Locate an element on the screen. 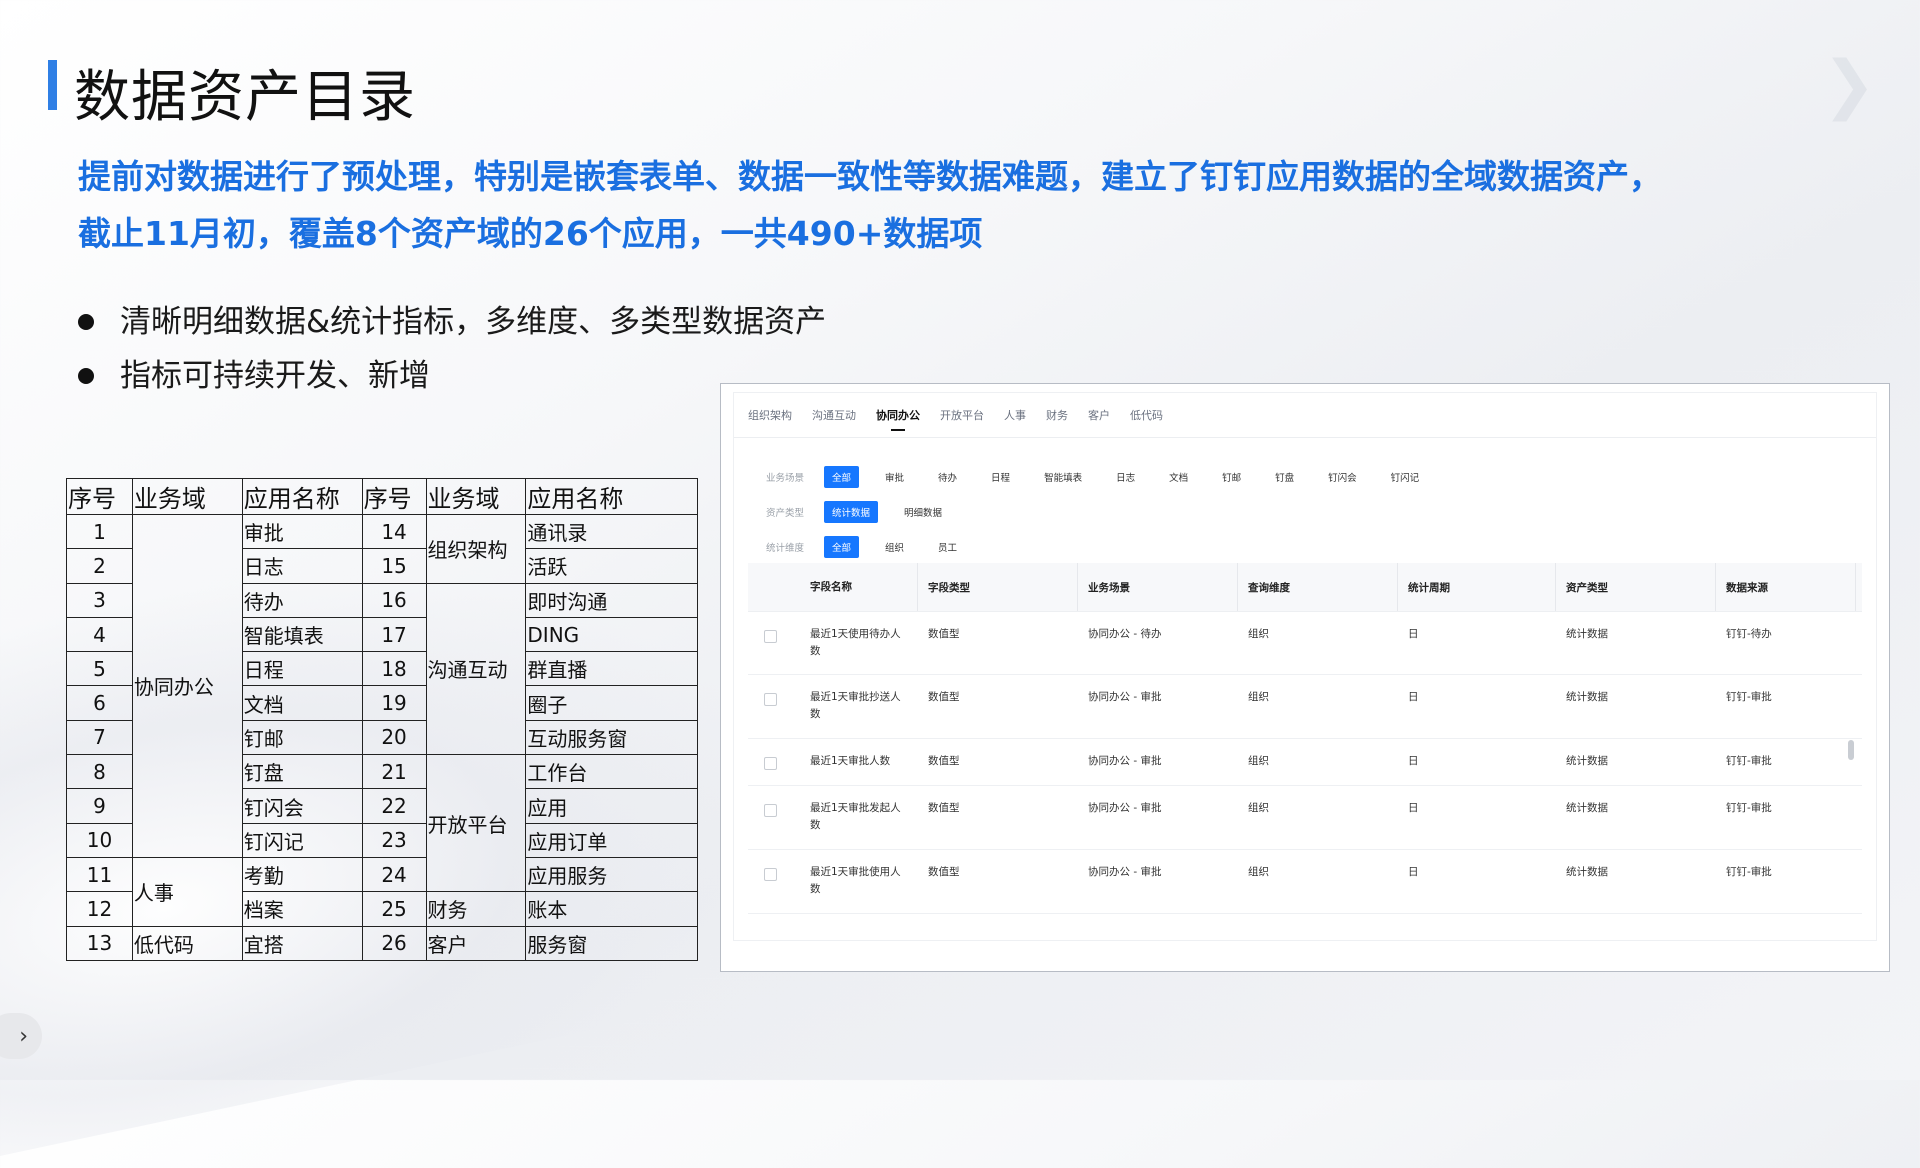 The image size is (1920, 1168). seq-cell: 1 is located at coordinates (99, 531).